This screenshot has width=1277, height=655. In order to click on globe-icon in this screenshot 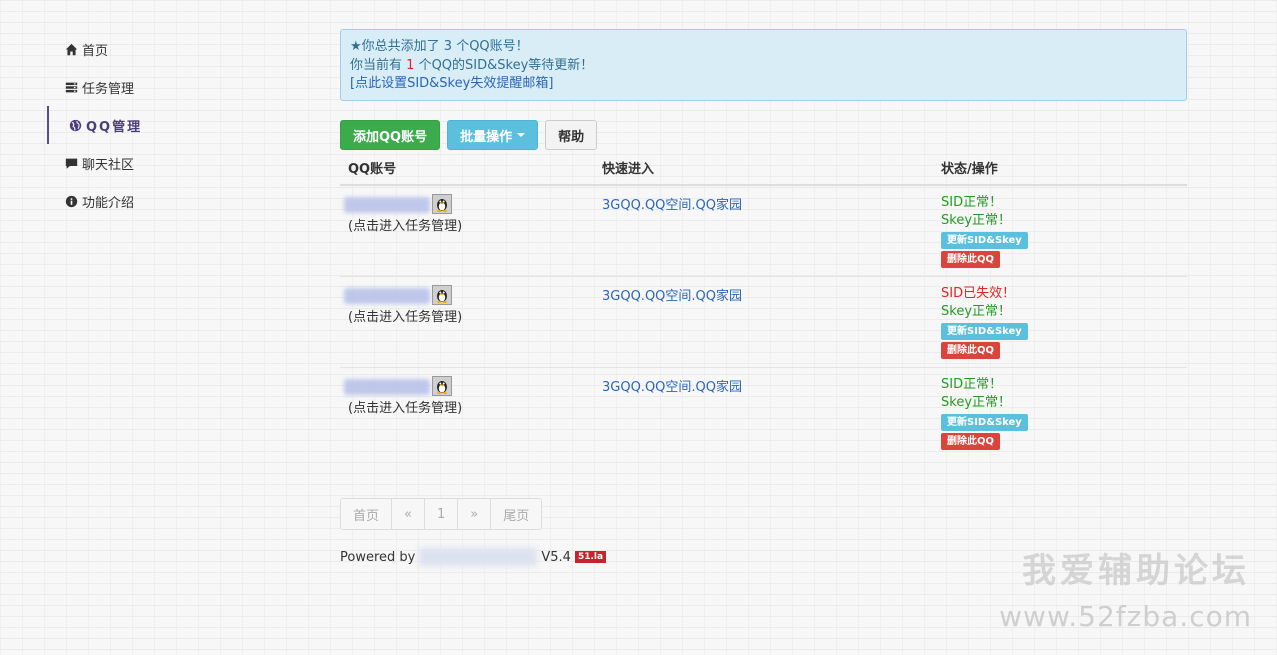, I will do `click(75, 125)`.